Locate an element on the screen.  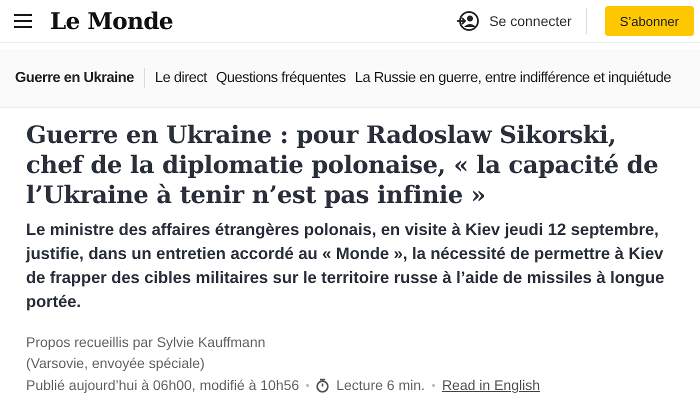
nav-link: Questions fréquentes is located at coordinates (281, 78).